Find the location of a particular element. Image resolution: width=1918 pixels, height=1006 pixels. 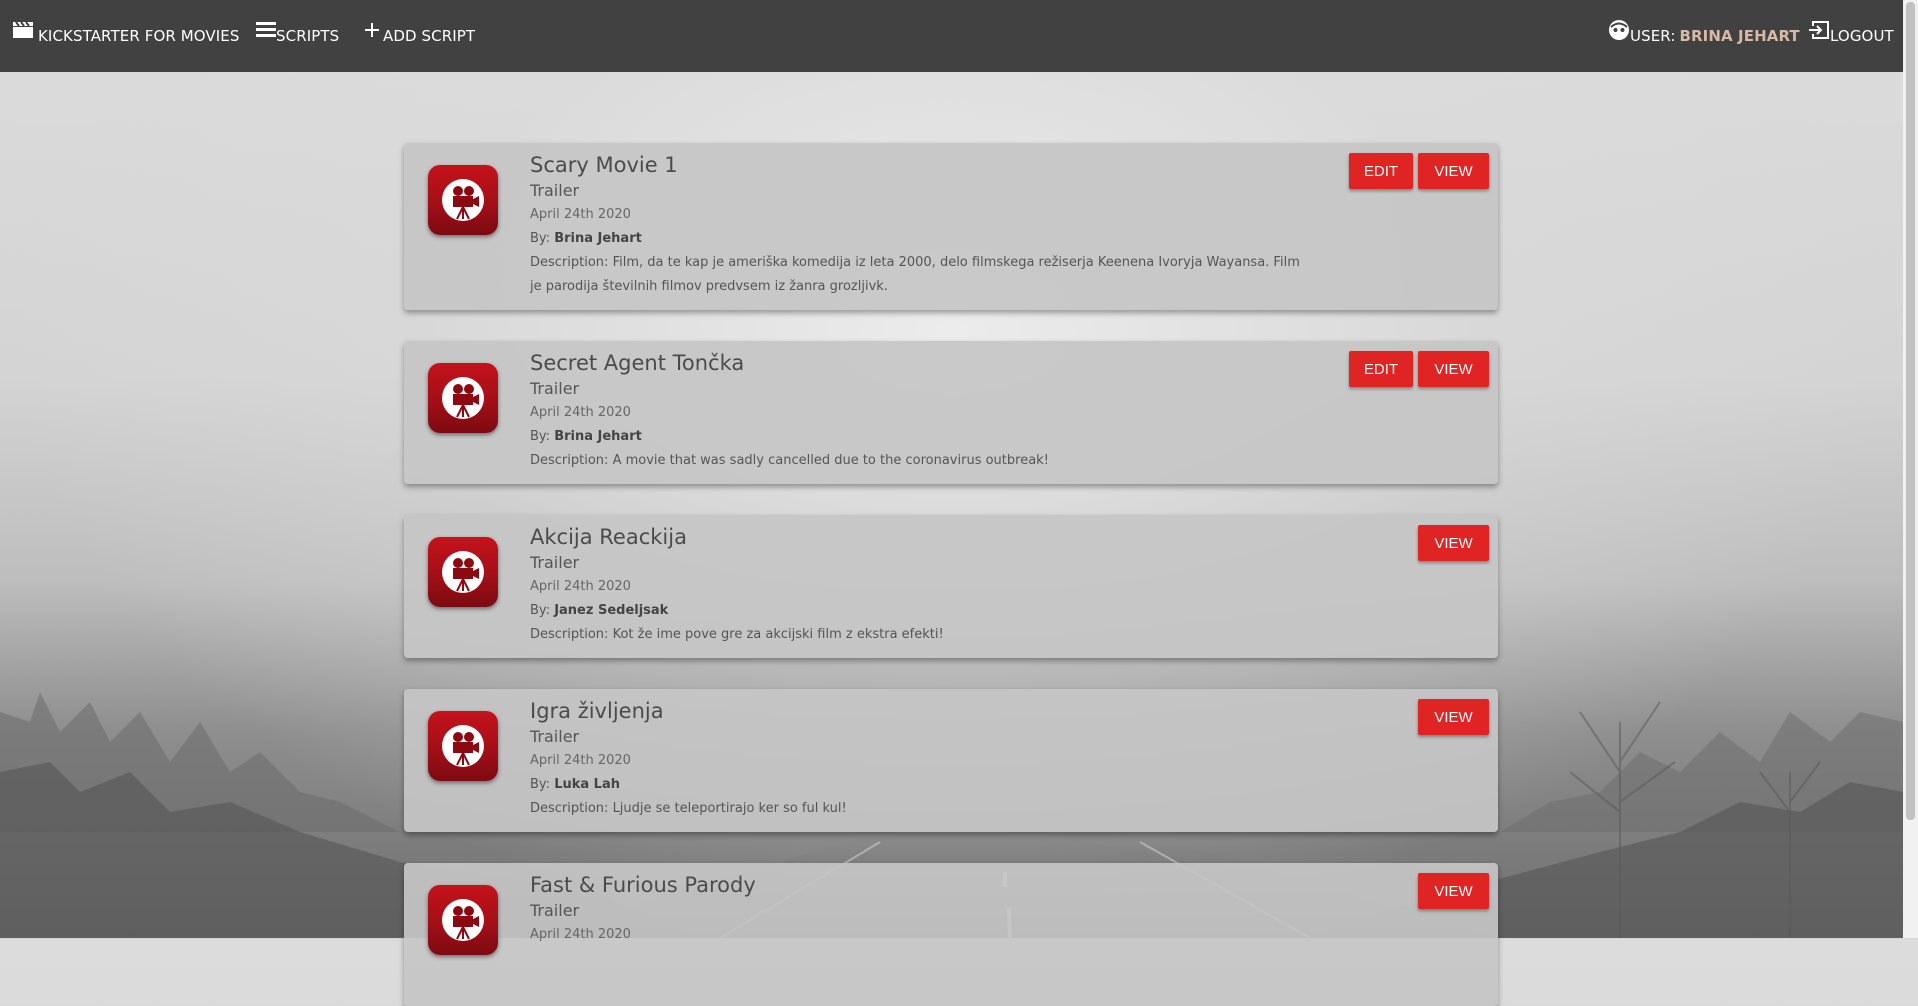

user-label: USER: is located at coordinates (1653, 36).